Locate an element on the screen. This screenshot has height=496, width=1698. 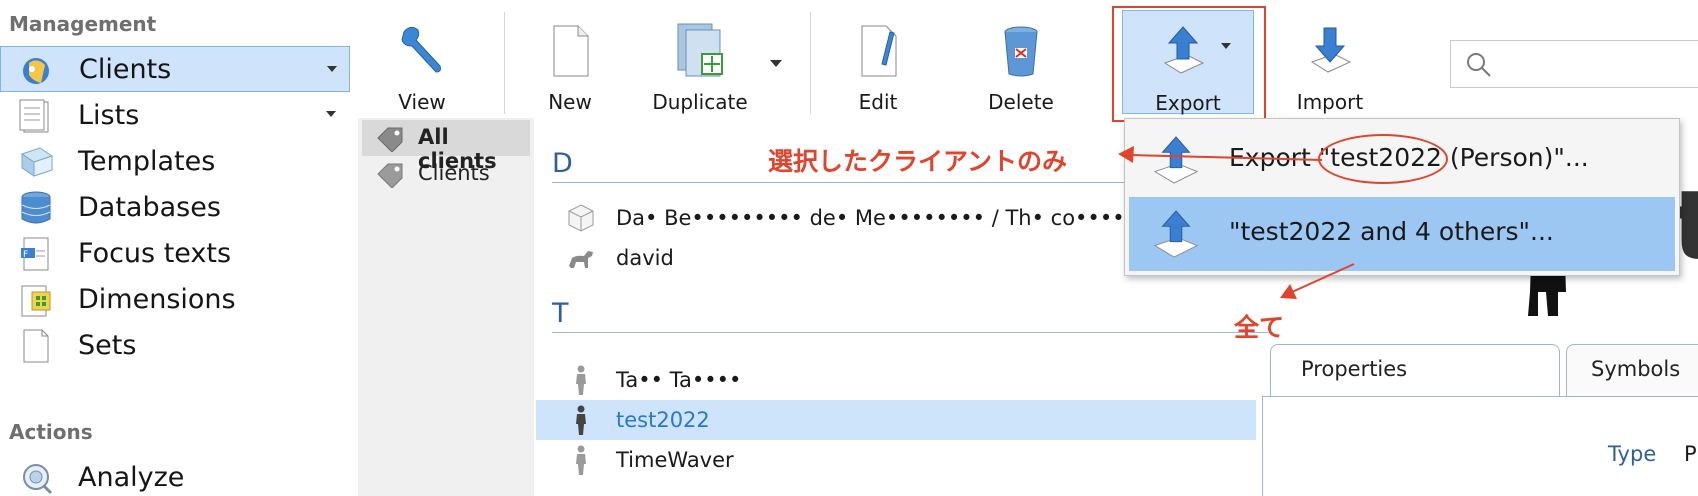
arrow-head-icon is located at coordinates (1288, 291).